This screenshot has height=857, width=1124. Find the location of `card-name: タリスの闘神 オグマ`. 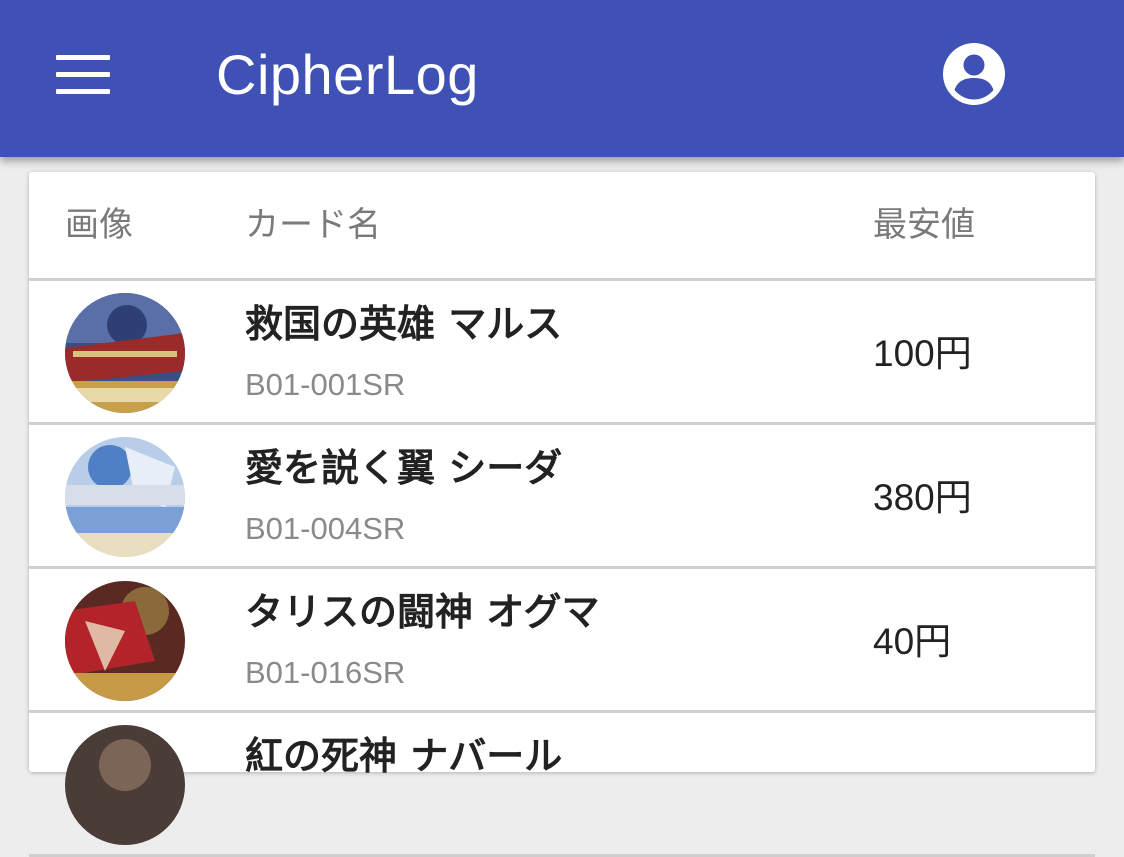

card-name: タリスの闘神 オグマ is located at coordinates (422, 612).